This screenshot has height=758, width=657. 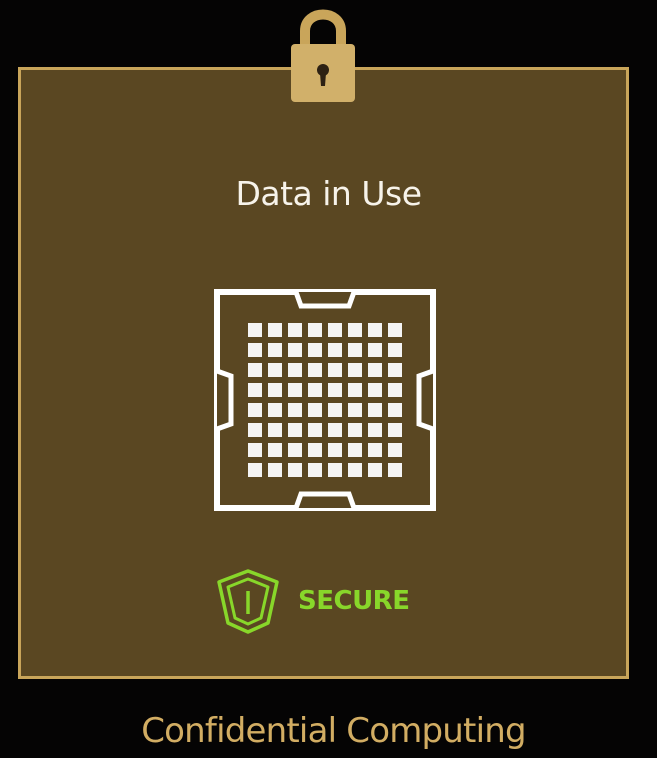 I want to click on enclave-title: Data in Use, so click(x=328, y=193).